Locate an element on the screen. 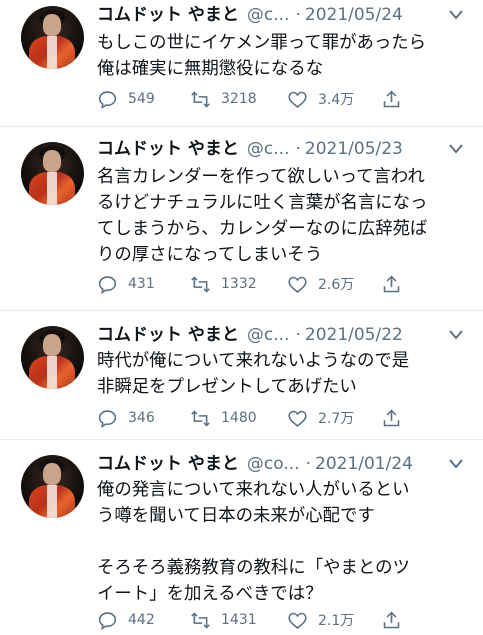 The height and width of the screenshot is (635, 483). tweet-actions: 549 3218 3.4万 is located at coordinates (257, 99).